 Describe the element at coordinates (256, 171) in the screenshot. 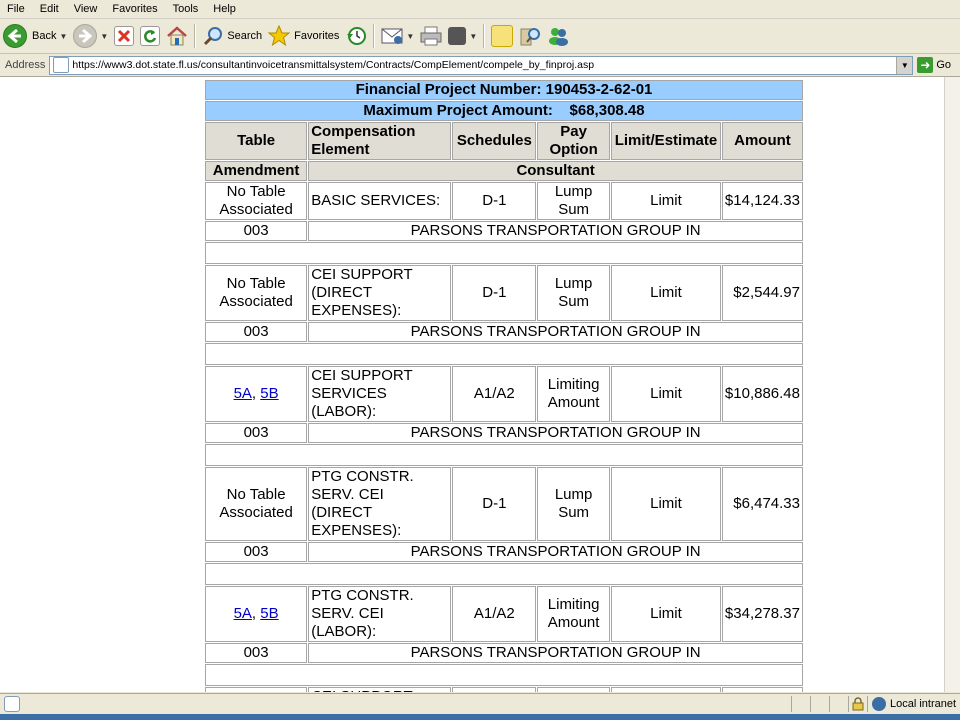

I see `col-header-amendment: Amendment` at that location.